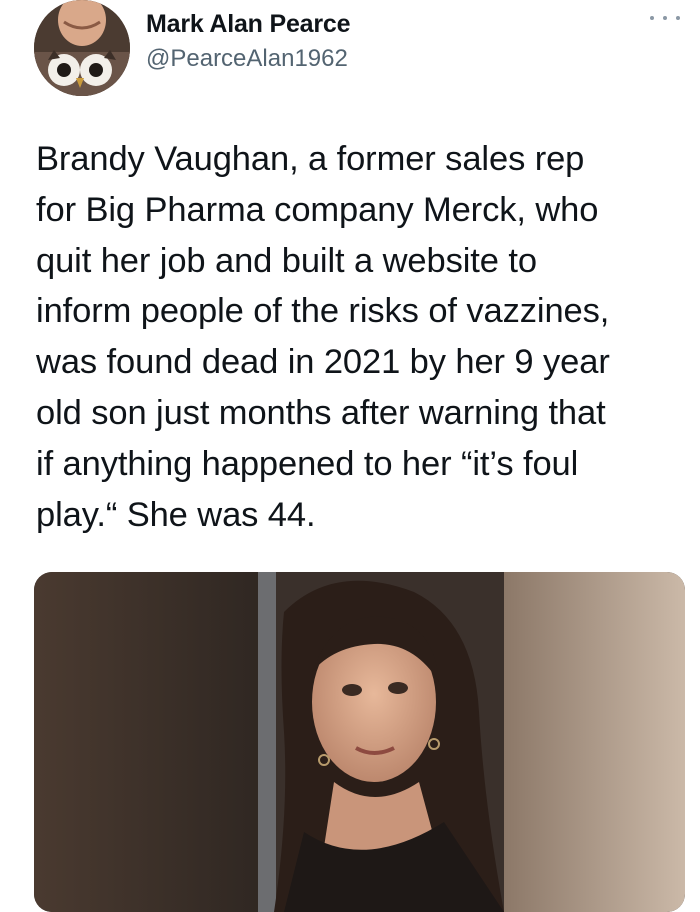 This screenshot has width=700, height=912. What do you see at coordinates (323, 362) in the screenshot?
I see `tweet-text-line: was found dead in 2021 by her 9 year` at bounding box center [323, 362].